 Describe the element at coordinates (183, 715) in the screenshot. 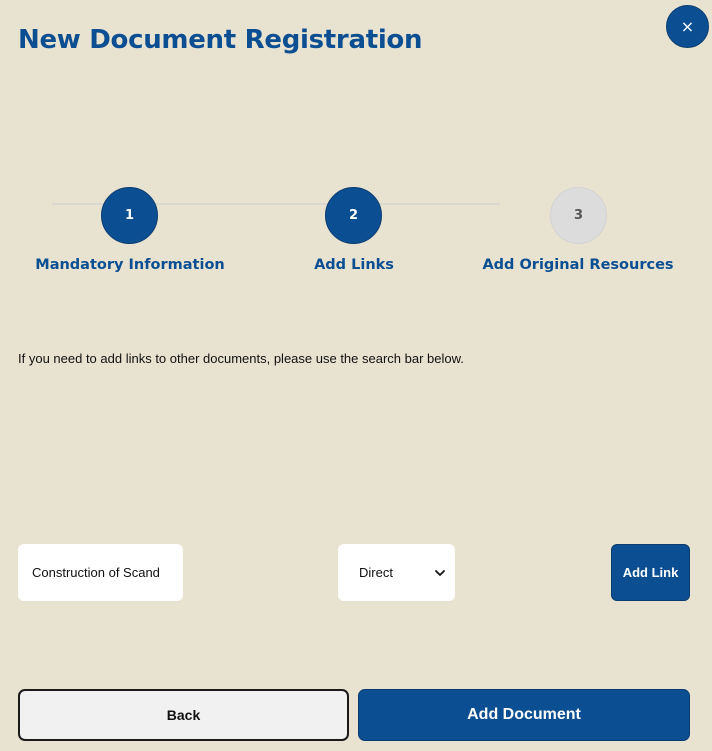

I see `back-button: Back` at that location.